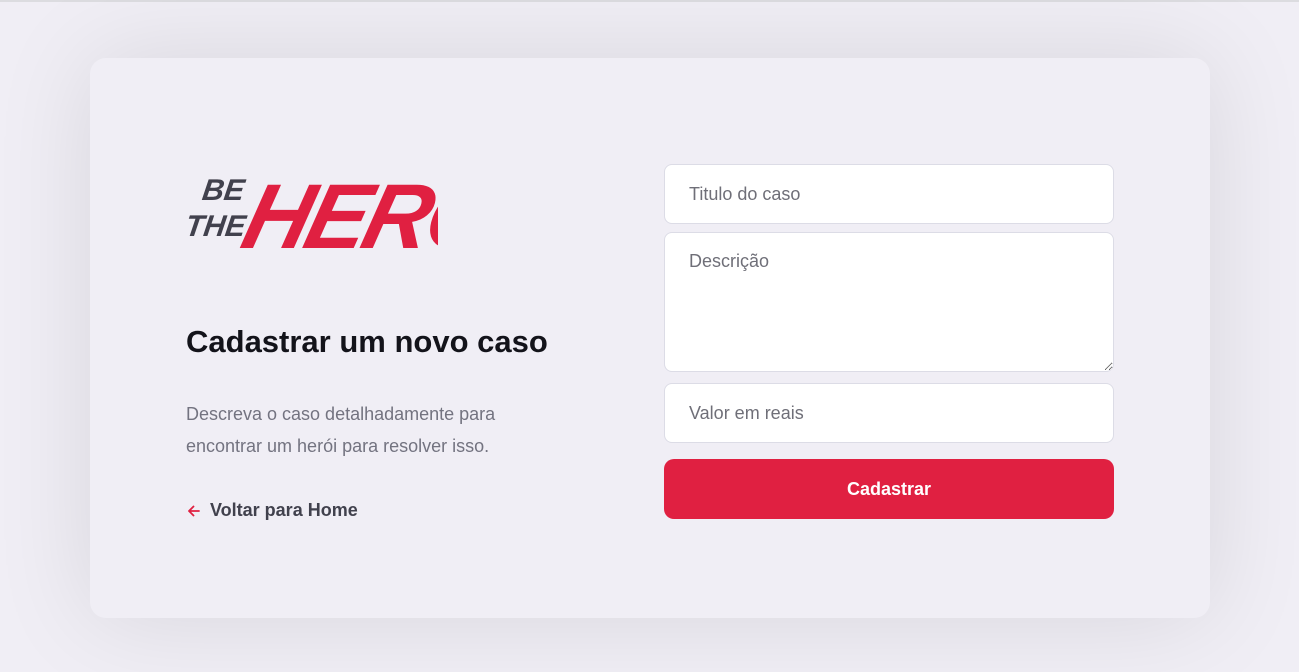 The height and width of the screenshot is (672, 1299). I want to click on register-button: Cadastrar, so click(889, 489).